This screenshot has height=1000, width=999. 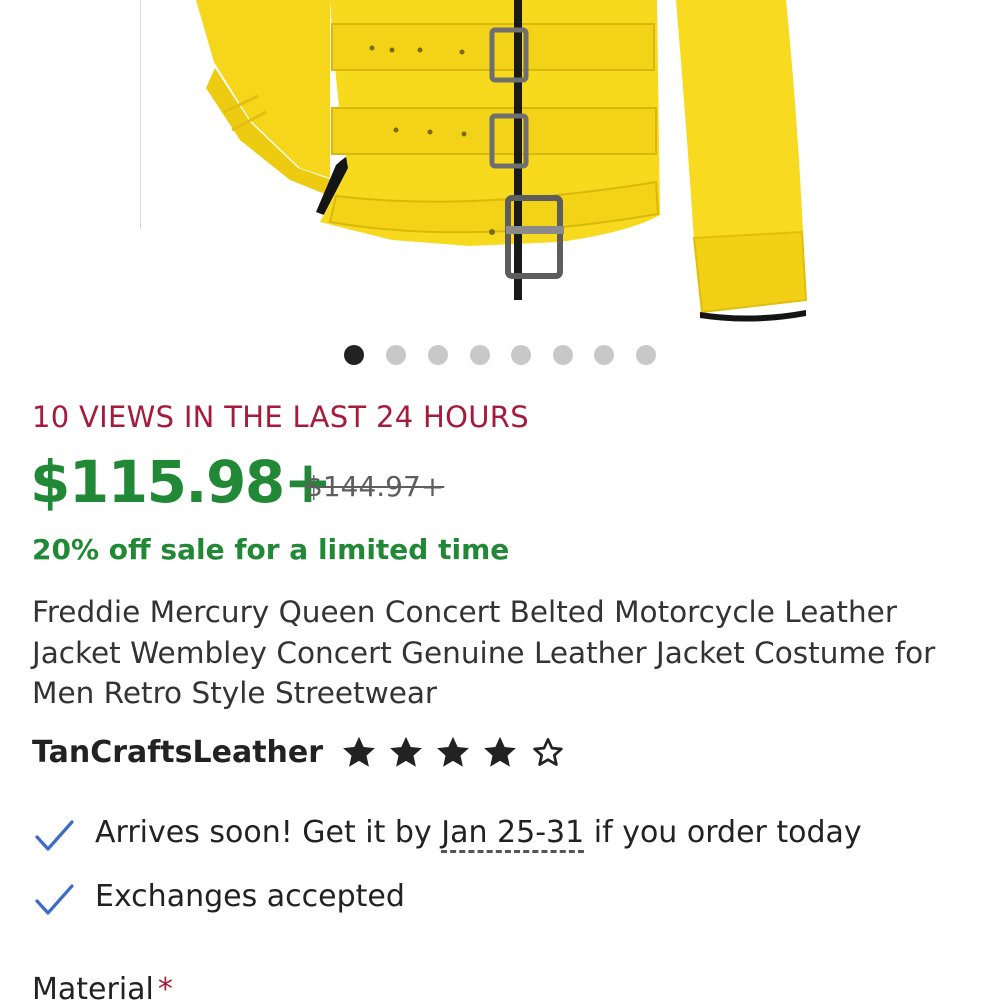 I want to click on shop-row: TanCraftsLeather, so click(x=301, y=756).